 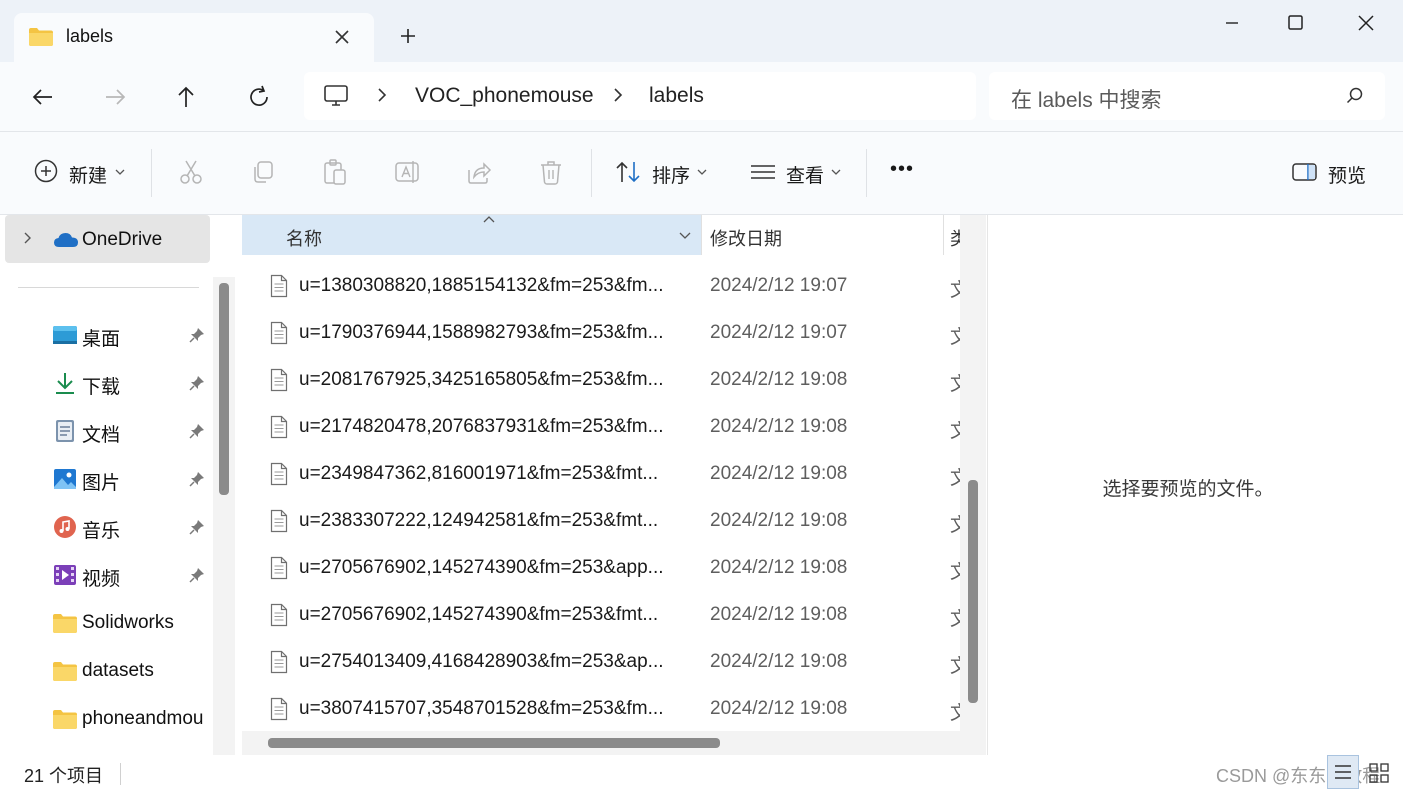 What do you see at coordinates (671, 174) in the screenshot?
I see `sort-button: 排序` at bounding box center [671, 174].